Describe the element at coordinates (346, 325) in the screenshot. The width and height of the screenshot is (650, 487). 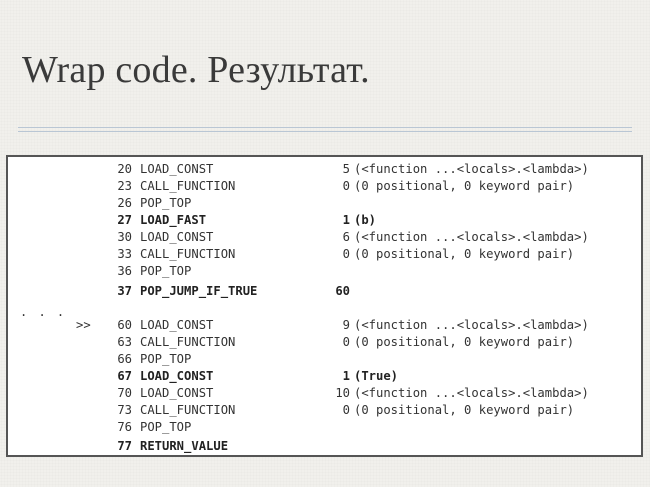
I see `opcode-argument: 9` at that location.